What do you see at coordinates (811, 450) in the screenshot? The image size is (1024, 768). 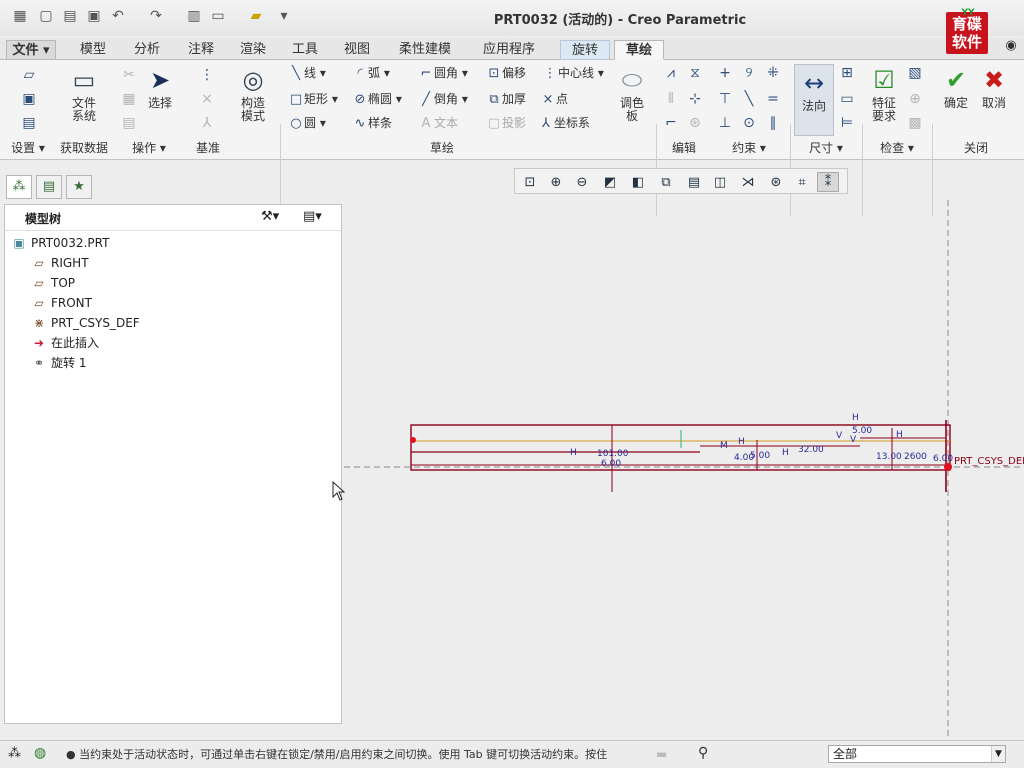 I see `dimension-label: 32.00` at bounding box center [811, 450].